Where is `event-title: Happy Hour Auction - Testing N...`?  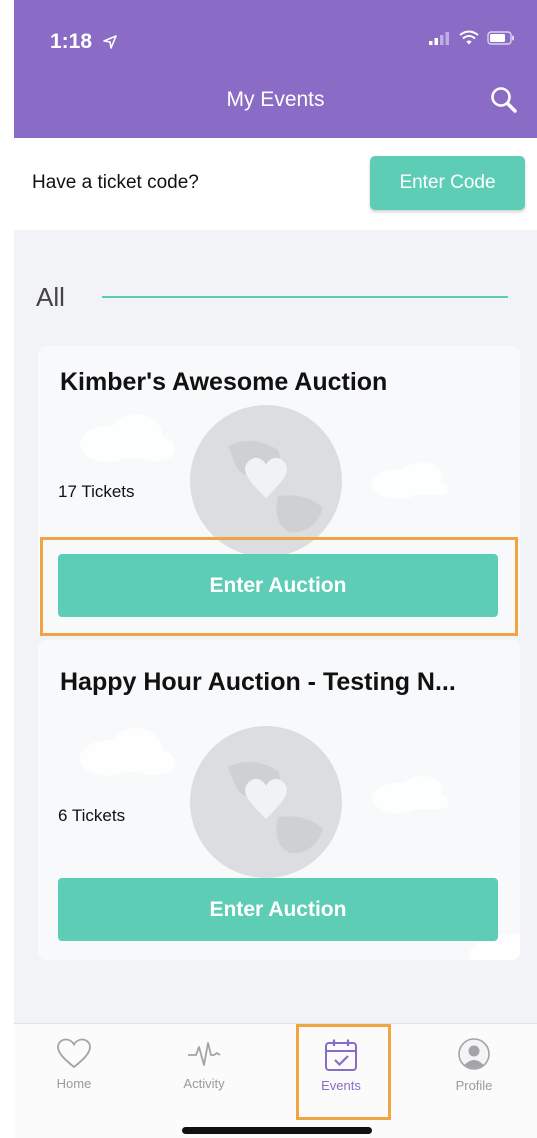
event-title: Happy Hour Auction - Testing N... is located at coordinates (258, 682).